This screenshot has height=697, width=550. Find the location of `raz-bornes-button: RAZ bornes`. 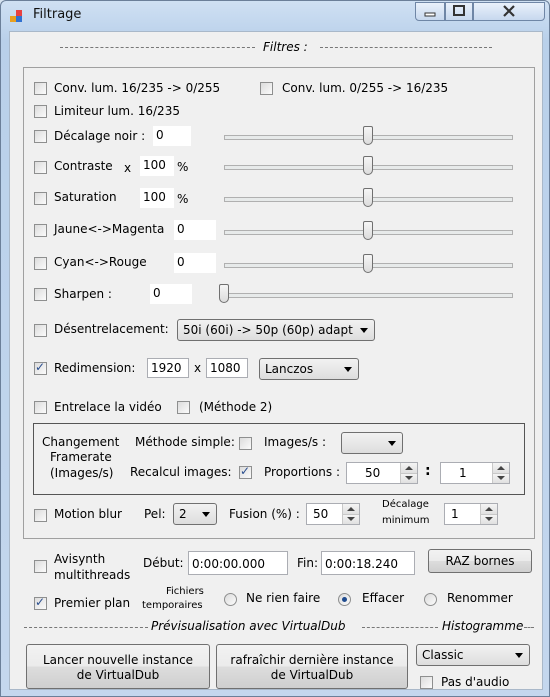

raz-bornes-button: RAZ bornes is located at coordinates (480, 561).